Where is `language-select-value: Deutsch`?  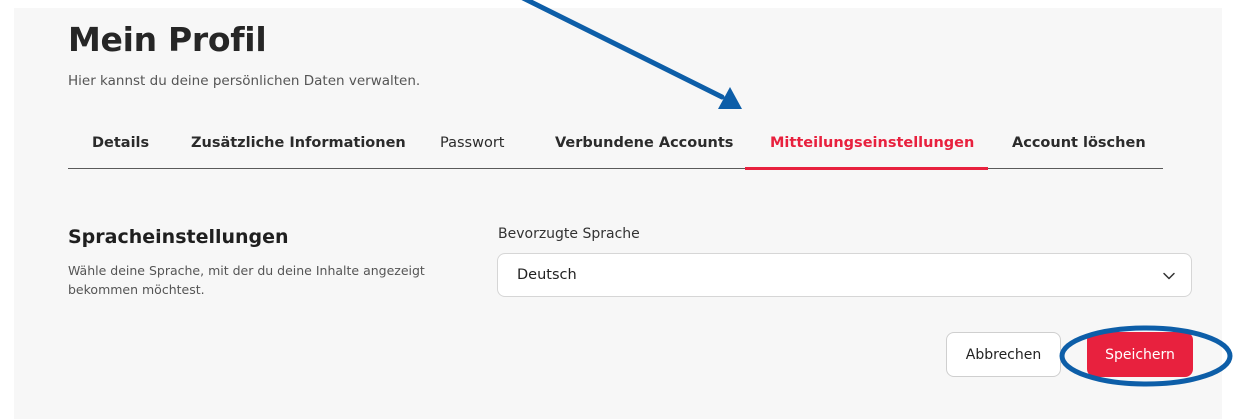 language-select-value: Deutsch is located at coordinates (547, 275).